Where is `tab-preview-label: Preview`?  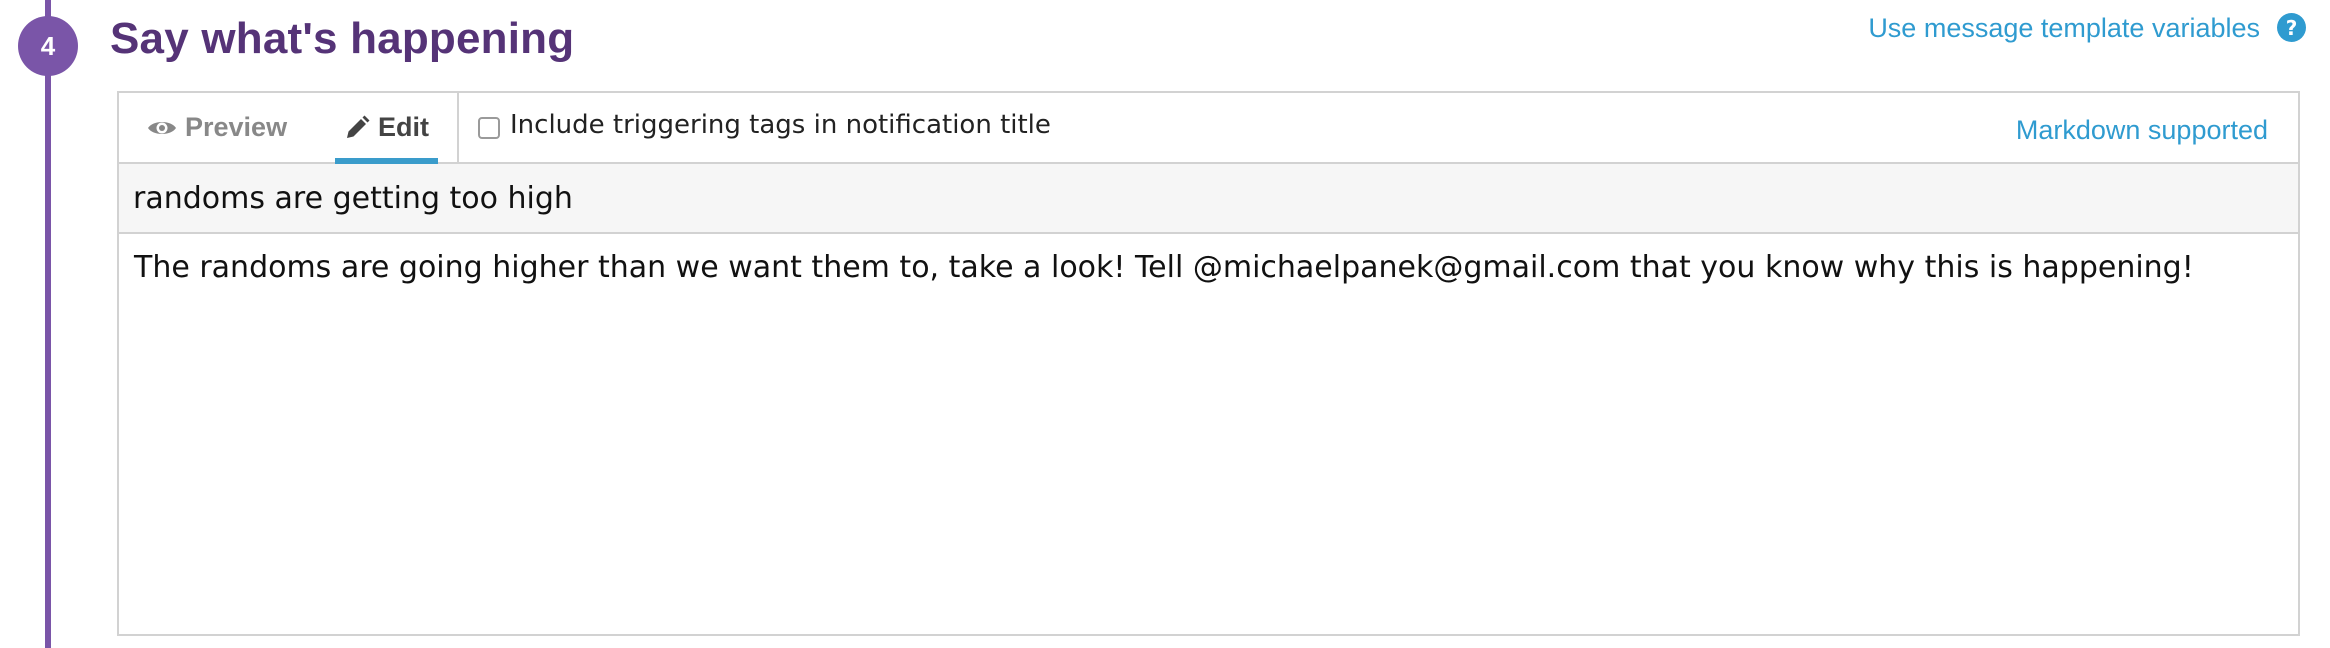 tab-preview-label: Preview is located at coordinates (236, 127).